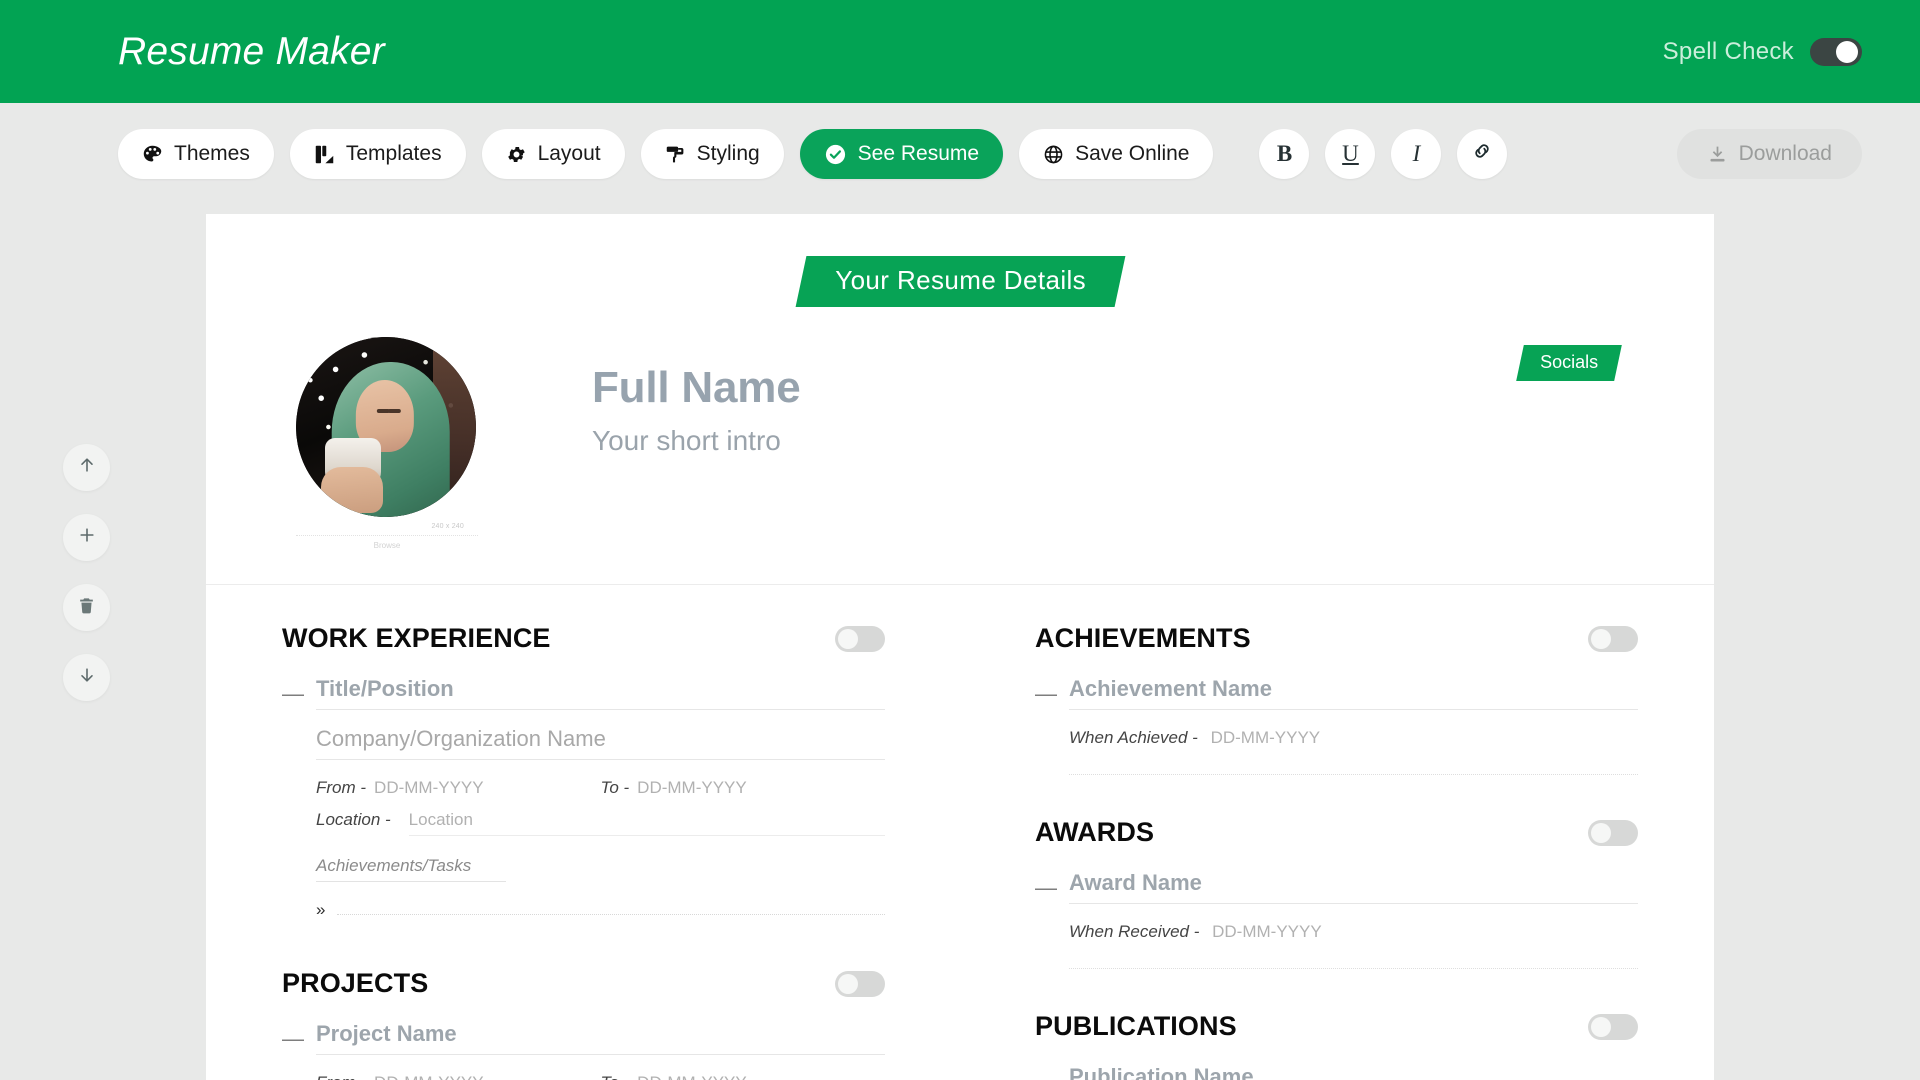  What do you see at coordinates (1728, 51) in the screenshot?
I see `spell-check-label: Spell Check` at bounding box center [1728, 51].